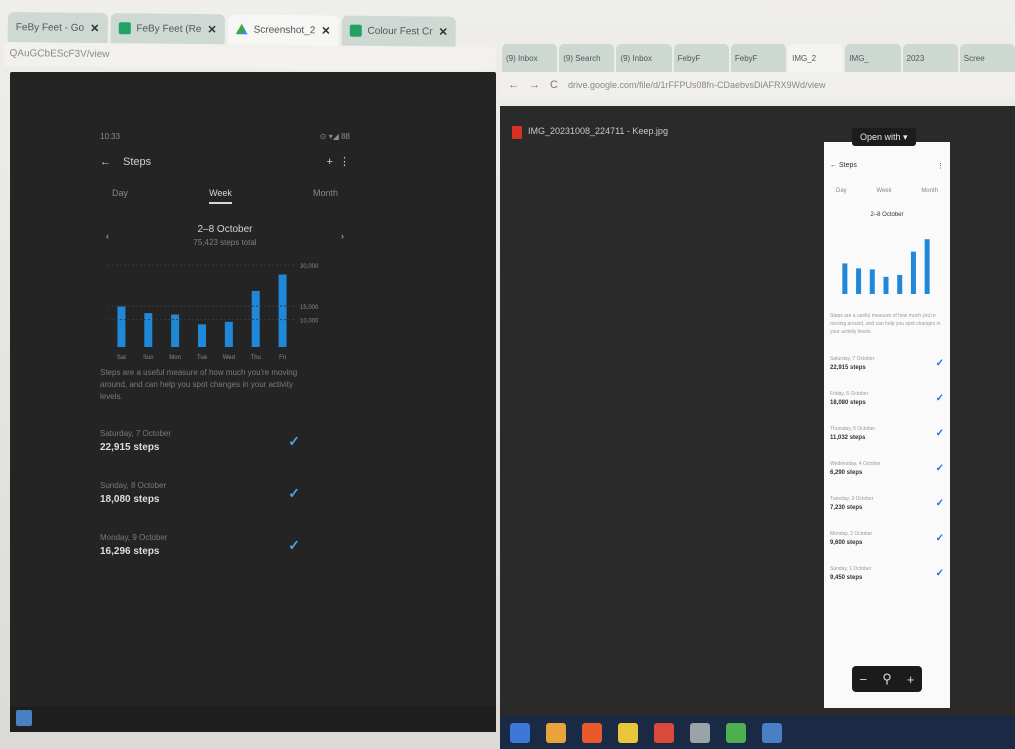  What do you see at coordinates (225, 229) in the screenshot?
I see `range-title: 2–8 October` at bounding box center [225, 229].